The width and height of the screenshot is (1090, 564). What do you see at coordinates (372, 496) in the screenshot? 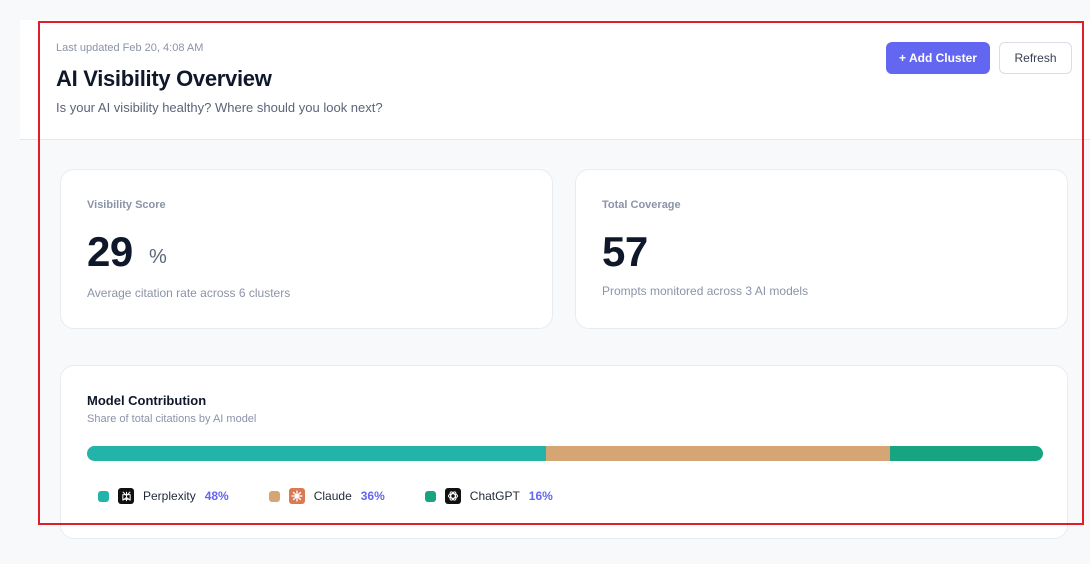
I see `legend-percent-claude: 36%` at bounding box center [372, 496].